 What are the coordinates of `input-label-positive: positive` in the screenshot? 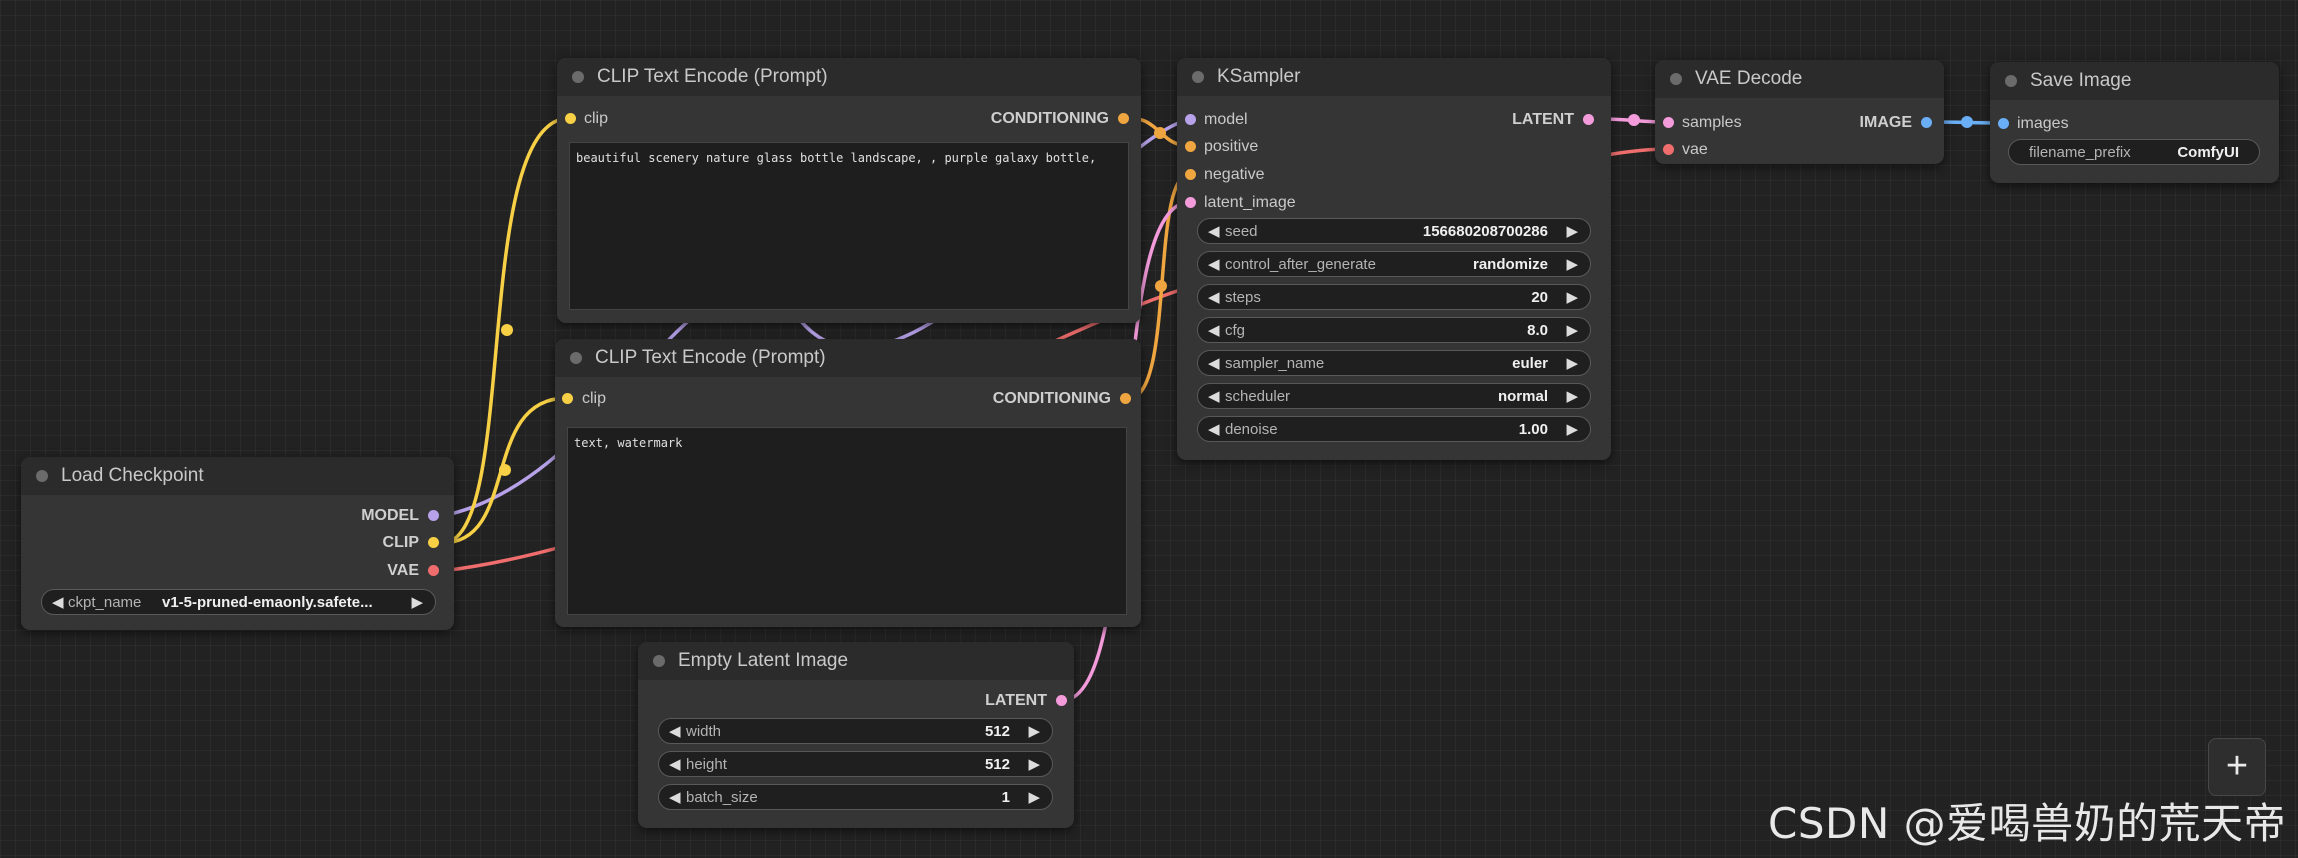 It's located at (1231, 146).